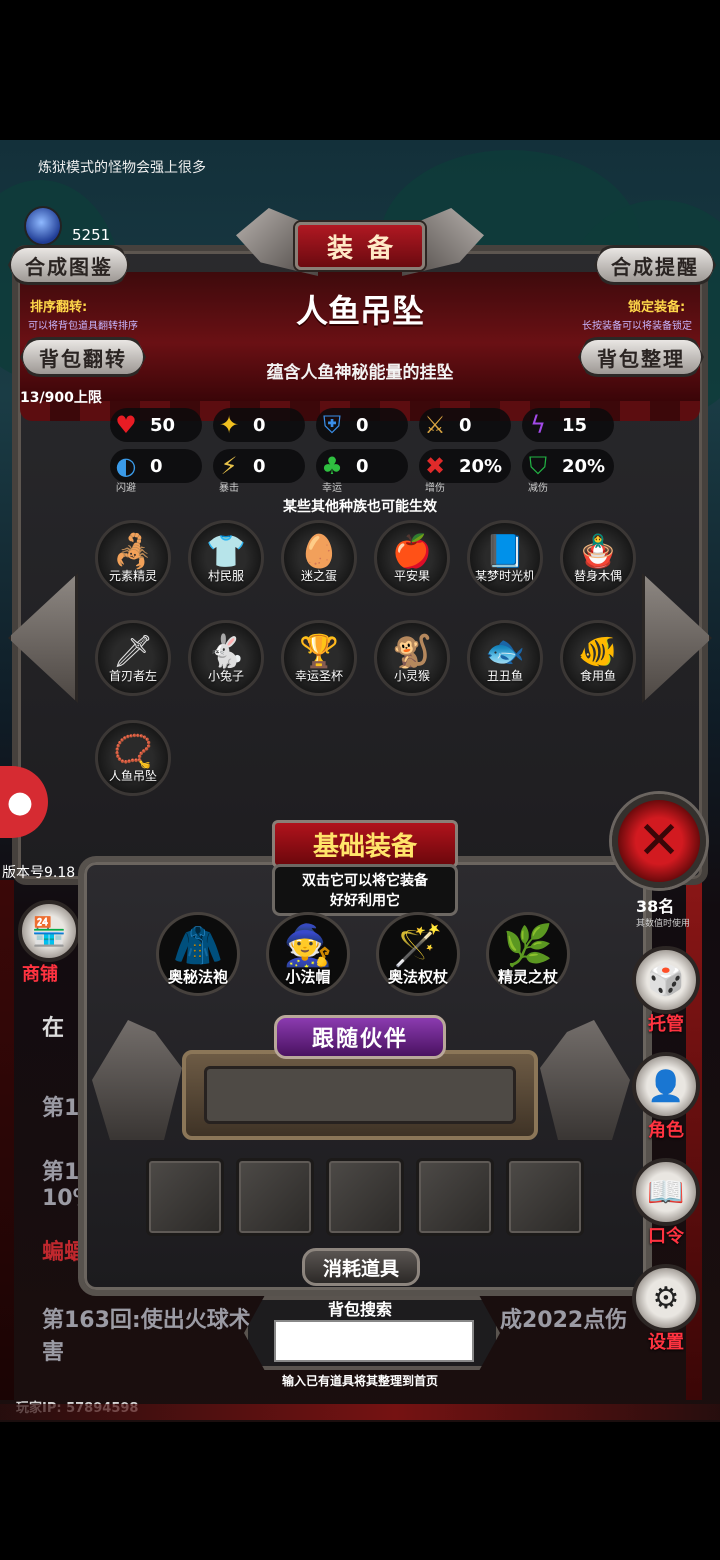 Image resolution: width=720 pixels, height=1560 pixels. I want to click on equipment-label: 奥秘法袍, so click(198, 977).